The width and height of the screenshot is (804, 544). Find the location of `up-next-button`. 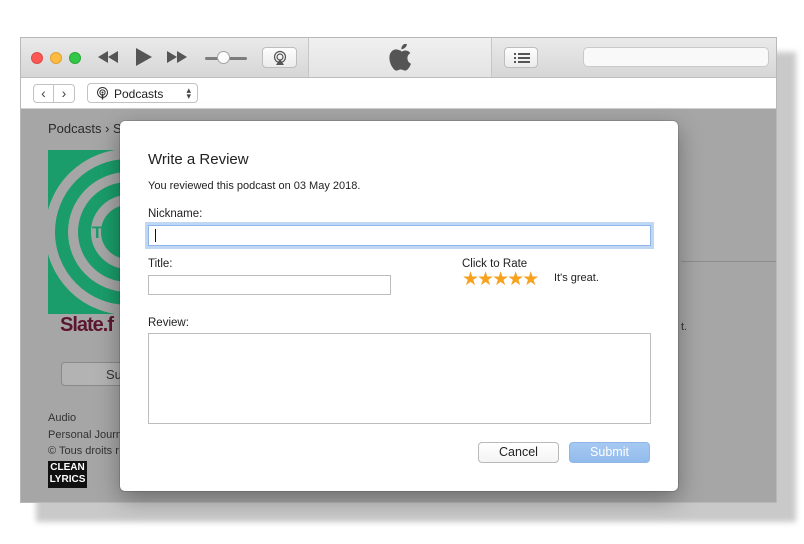

up-next-button is located at coordinates (521, 57).